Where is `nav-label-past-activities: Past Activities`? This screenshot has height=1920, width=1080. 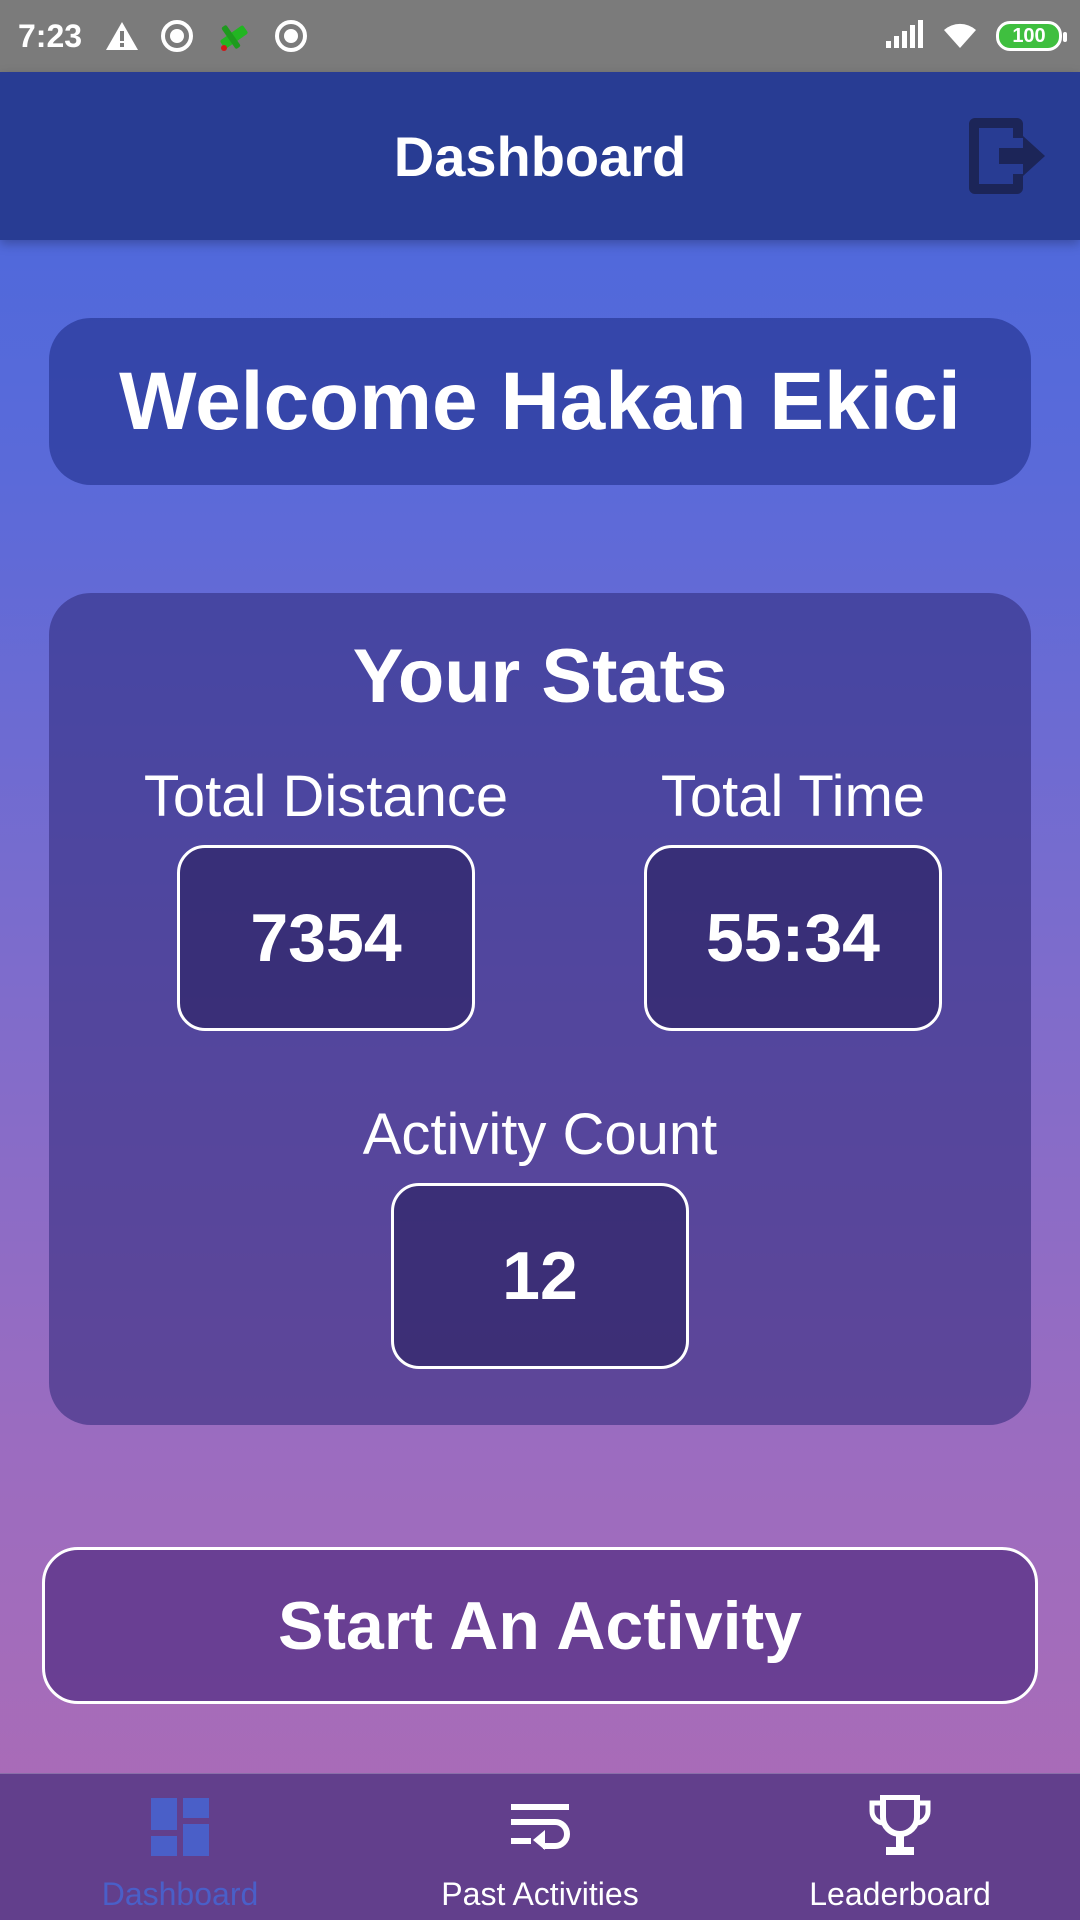 nav-label-past-activities: Past Activities is located at coordinates (540, 1894).